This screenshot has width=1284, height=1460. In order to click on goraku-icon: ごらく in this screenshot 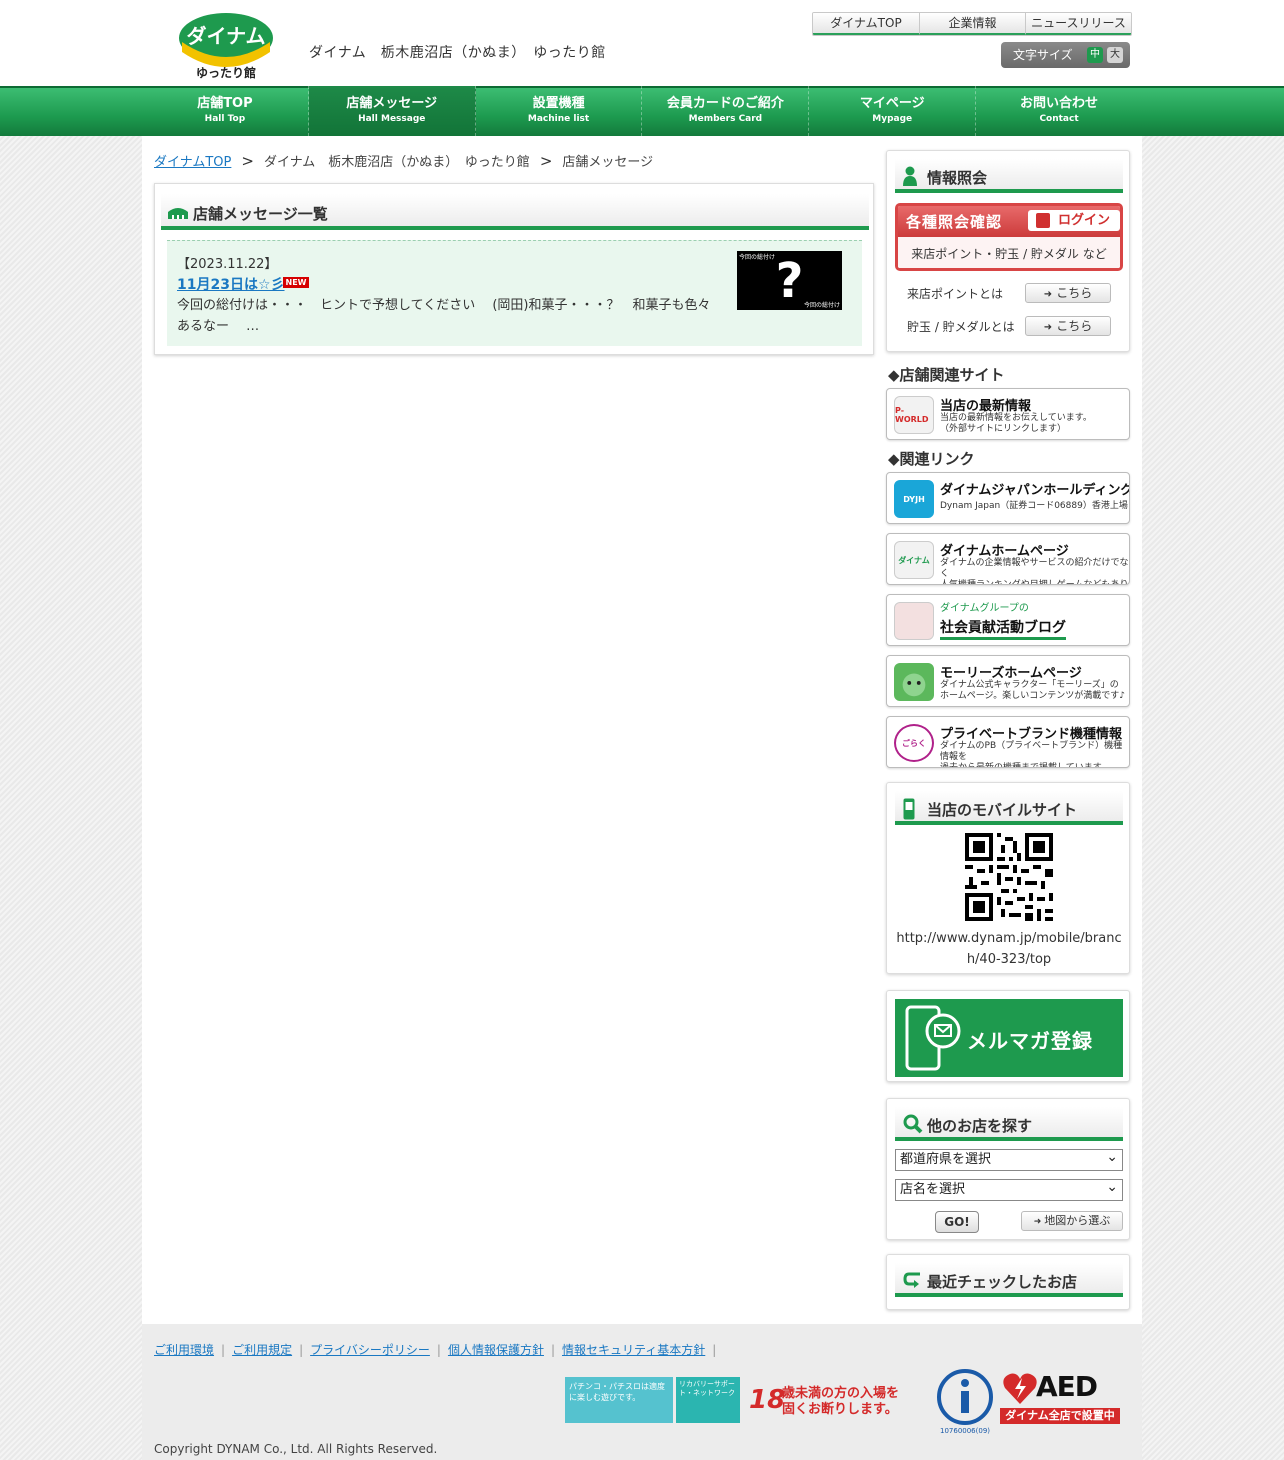, I will do `click(914, 743)`.